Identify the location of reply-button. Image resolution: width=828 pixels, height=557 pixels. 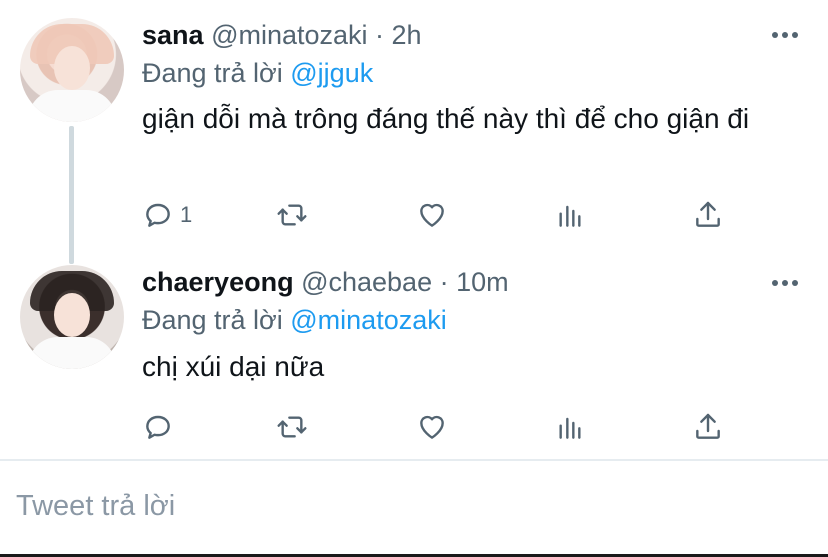
(161, 427).